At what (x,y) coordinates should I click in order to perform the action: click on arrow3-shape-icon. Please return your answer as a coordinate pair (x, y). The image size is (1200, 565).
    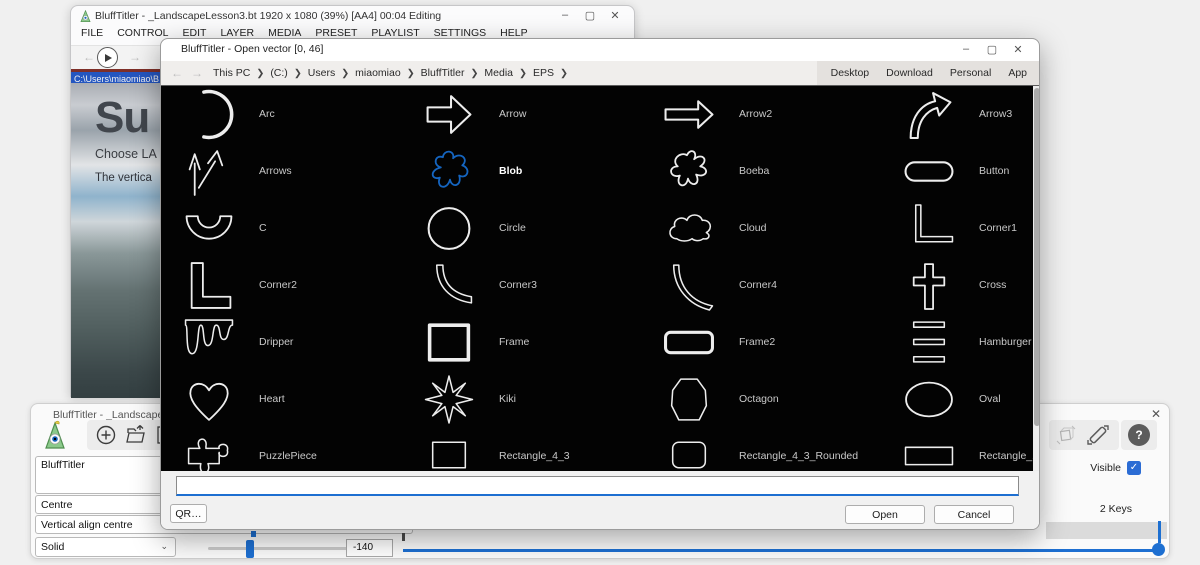
    Looking at the image, I should click on (930, 115).